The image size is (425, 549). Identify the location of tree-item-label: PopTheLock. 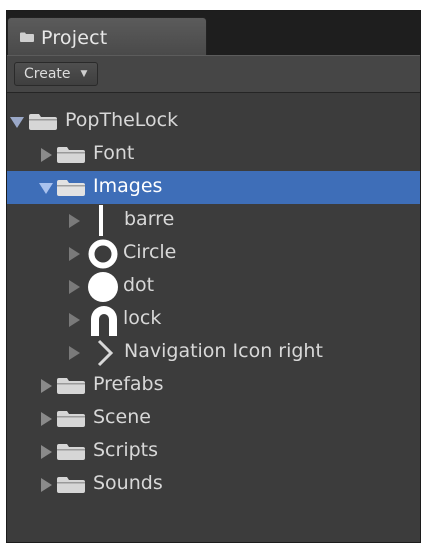
(122, 120).